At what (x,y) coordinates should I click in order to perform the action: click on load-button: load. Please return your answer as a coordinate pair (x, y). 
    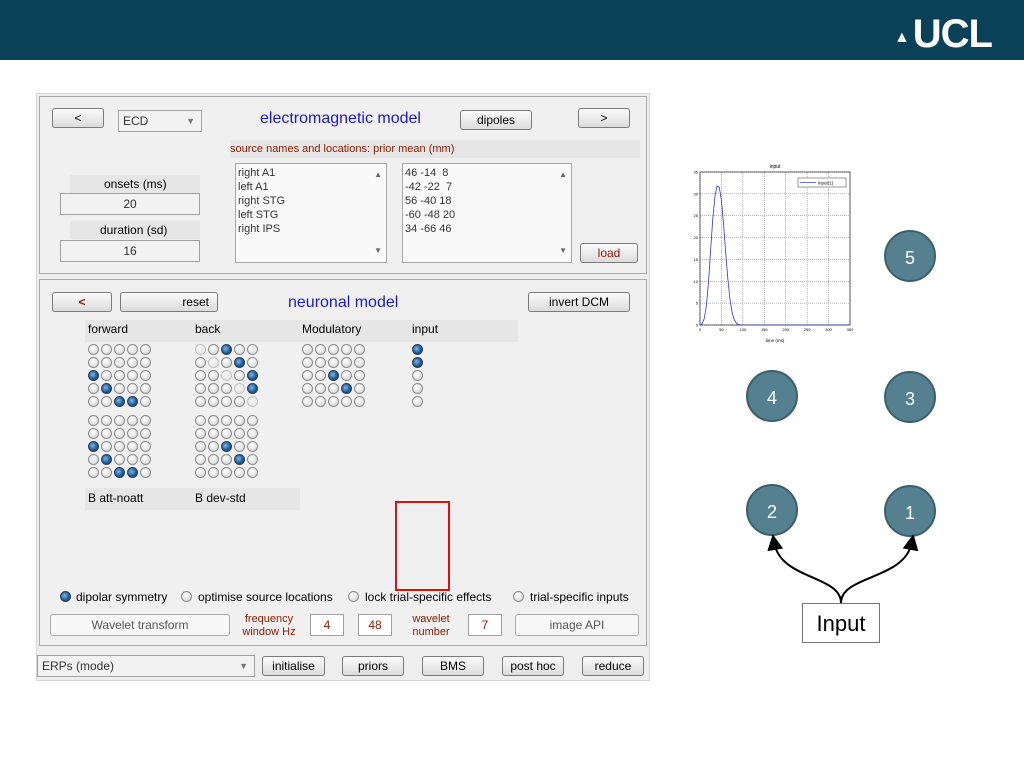
    Looking at the image, I should click on (609, 253).